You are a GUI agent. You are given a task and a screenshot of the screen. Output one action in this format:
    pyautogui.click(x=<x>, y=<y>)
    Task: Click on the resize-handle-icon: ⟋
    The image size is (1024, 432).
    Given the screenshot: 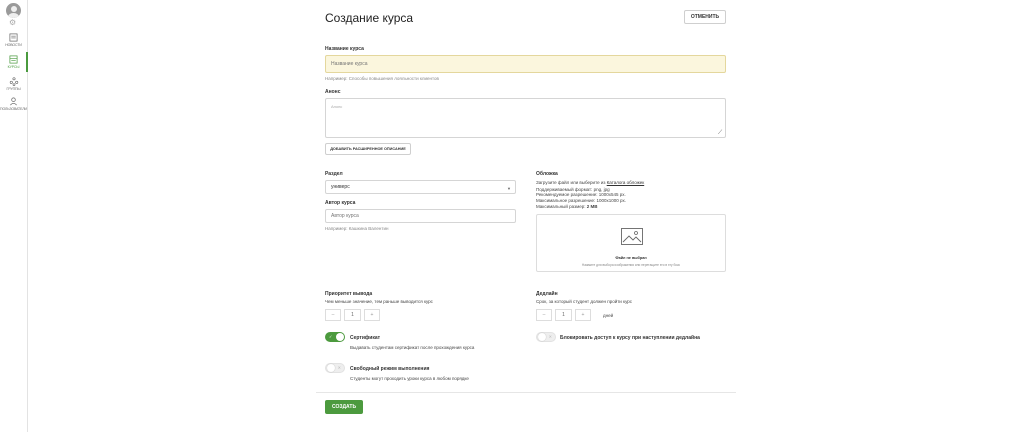 What is the action you would take?
    pyautogui.click(x=720, y=133)
    